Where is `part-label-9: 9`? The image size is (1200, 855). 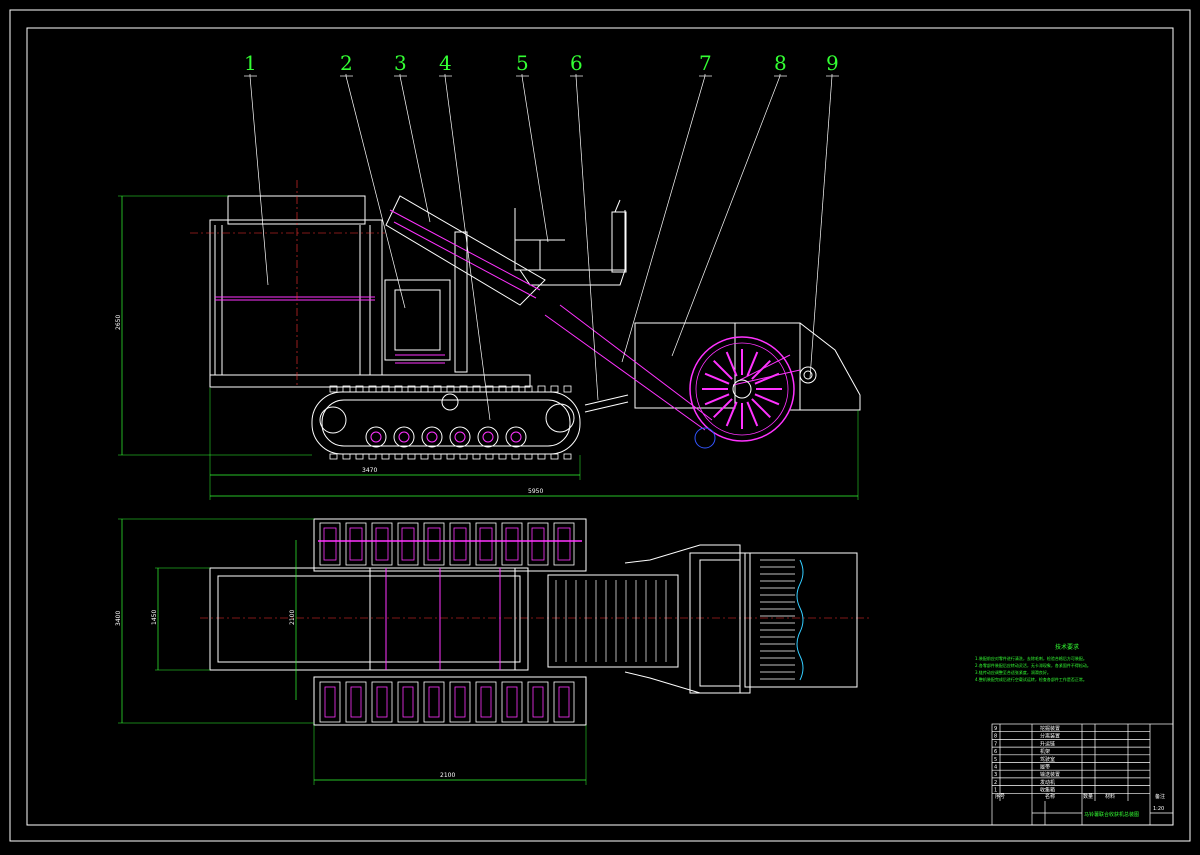 part-label-9: 9 is located at coordinates (832, 63).